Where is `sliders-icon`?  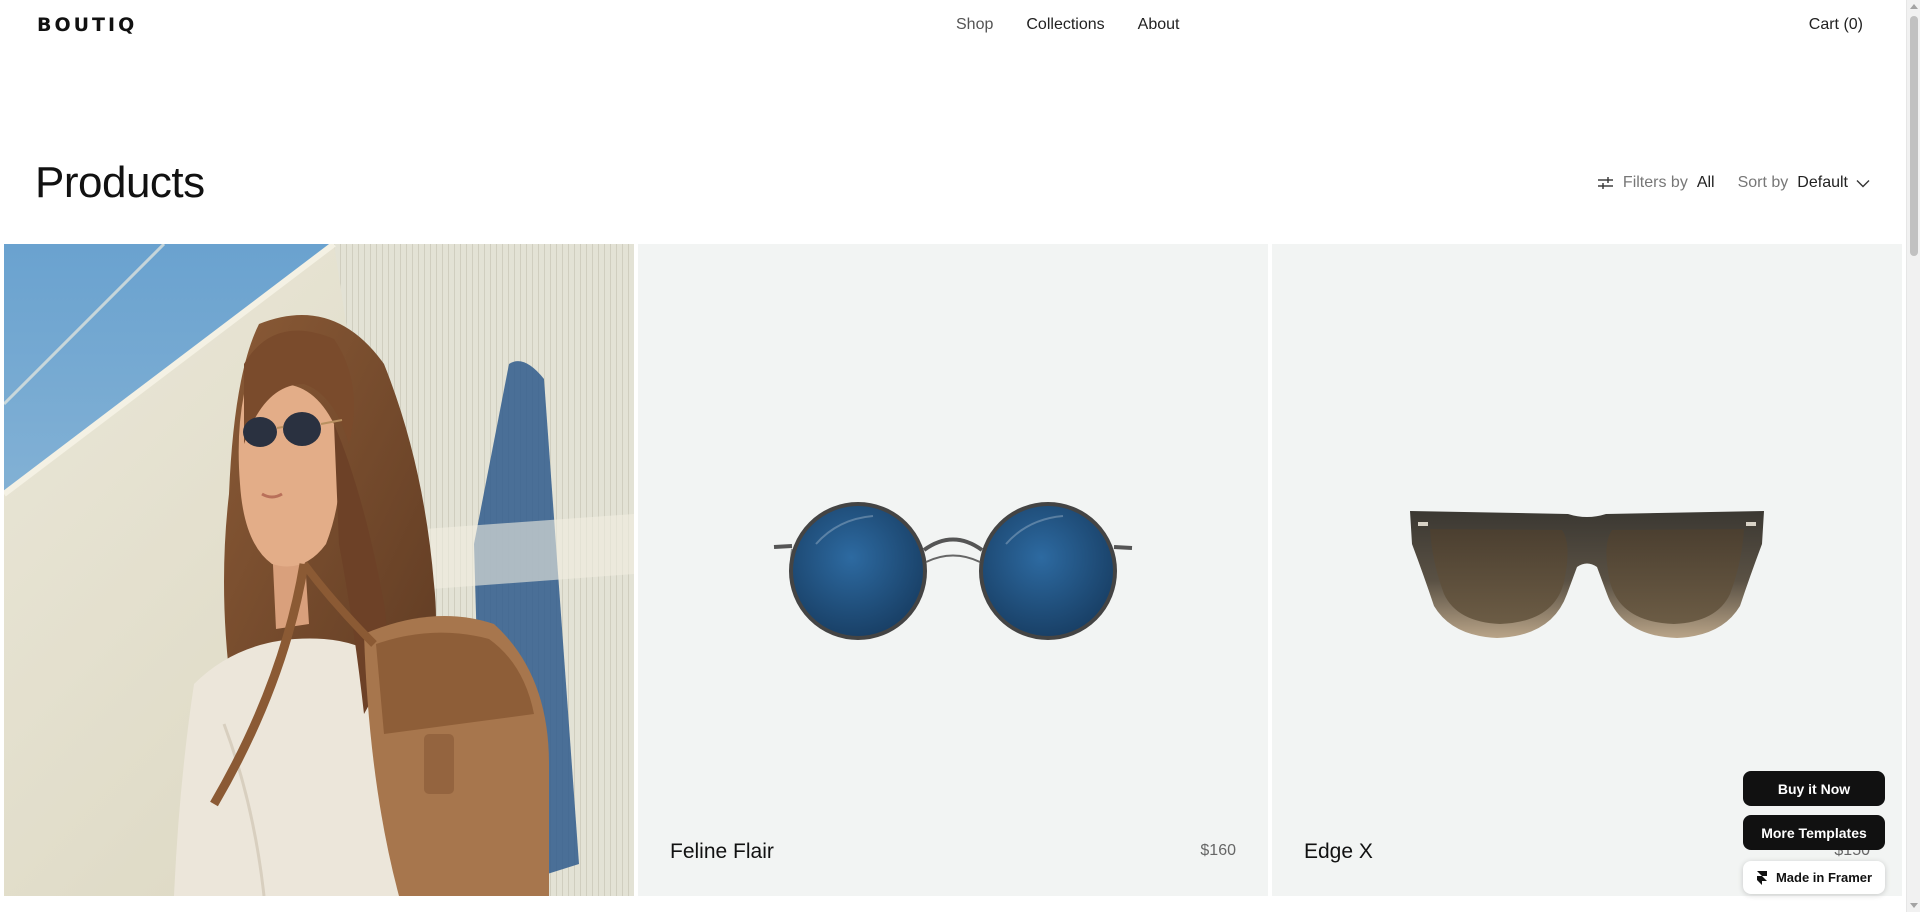
sliders-icon is located at coordinates (1605, 183).